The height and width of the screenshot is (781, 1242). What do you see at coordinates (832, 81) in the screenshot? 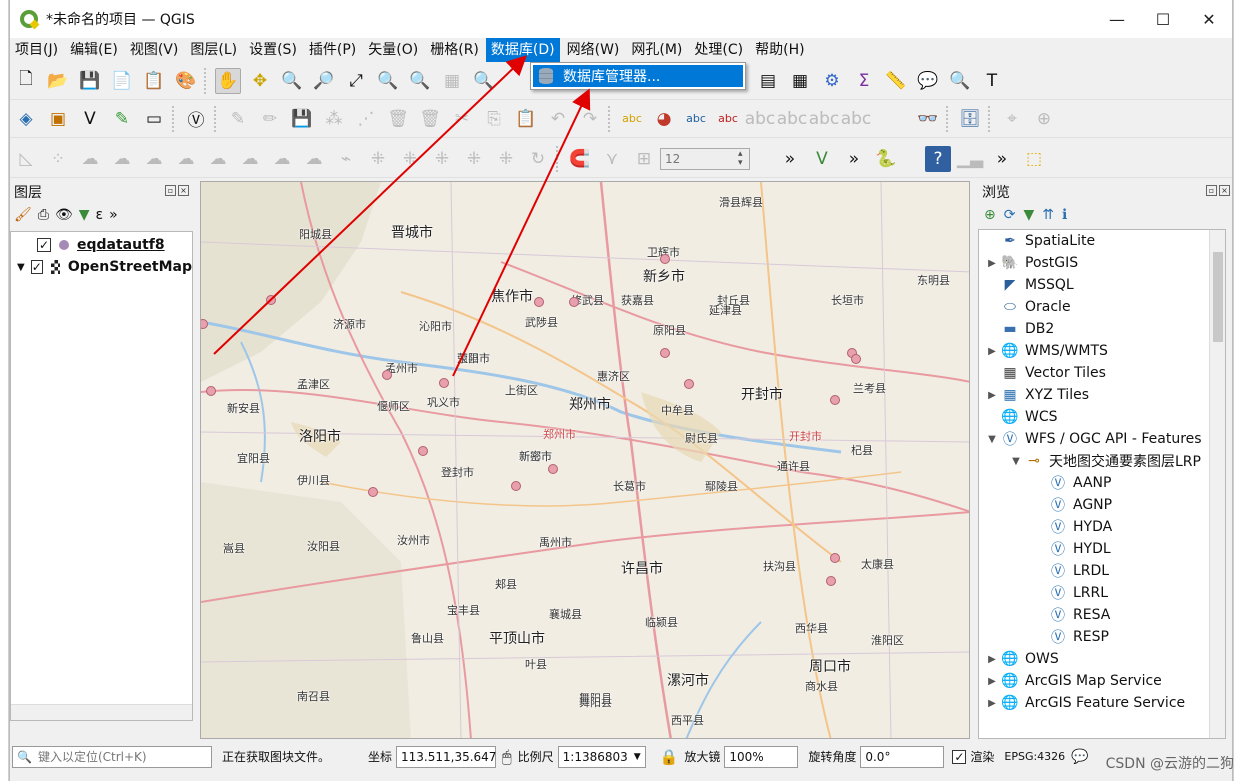
I see `processing-toolbox-icon: ⚙` at bounding box center [832, 81].